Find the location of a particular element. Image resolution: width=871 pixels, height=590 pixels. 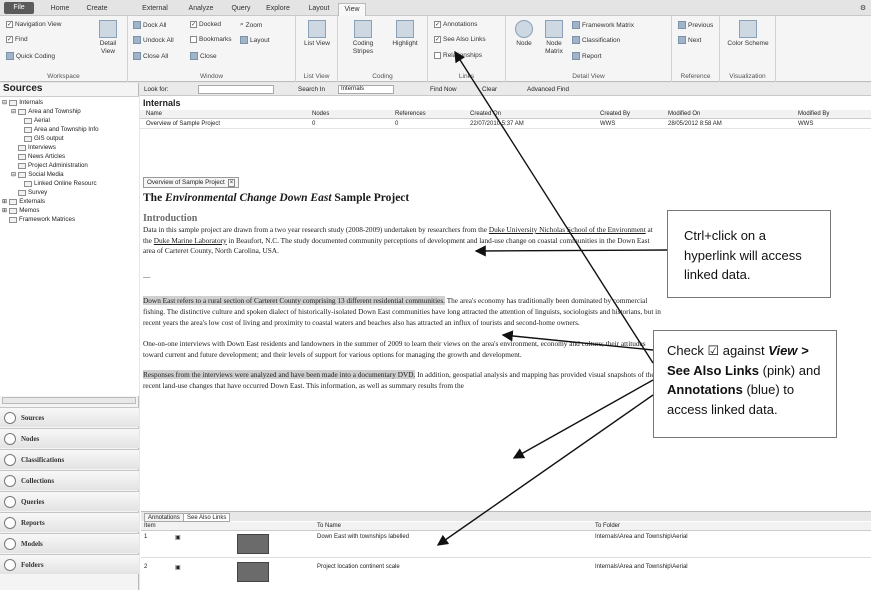

nav-folders: Folders is located at coordinates (69, 564).